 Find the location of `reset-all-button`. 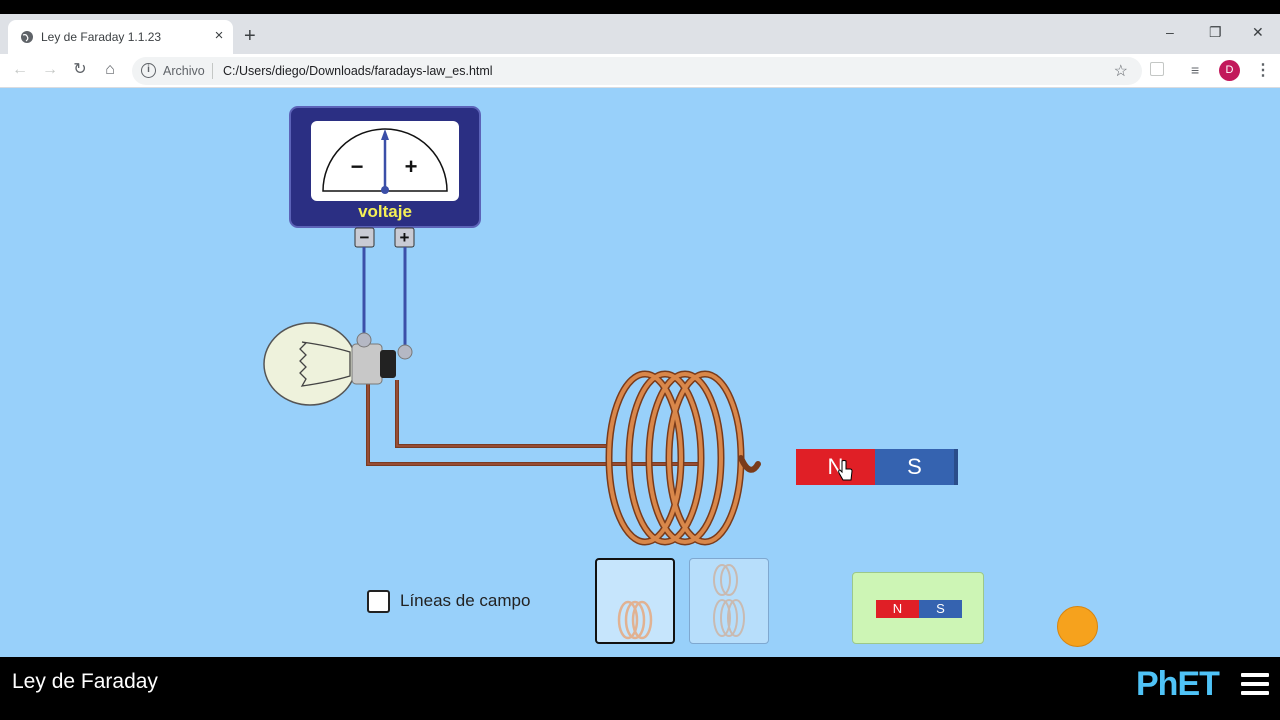

reset-all-button is located at coordinates (1077, 626).